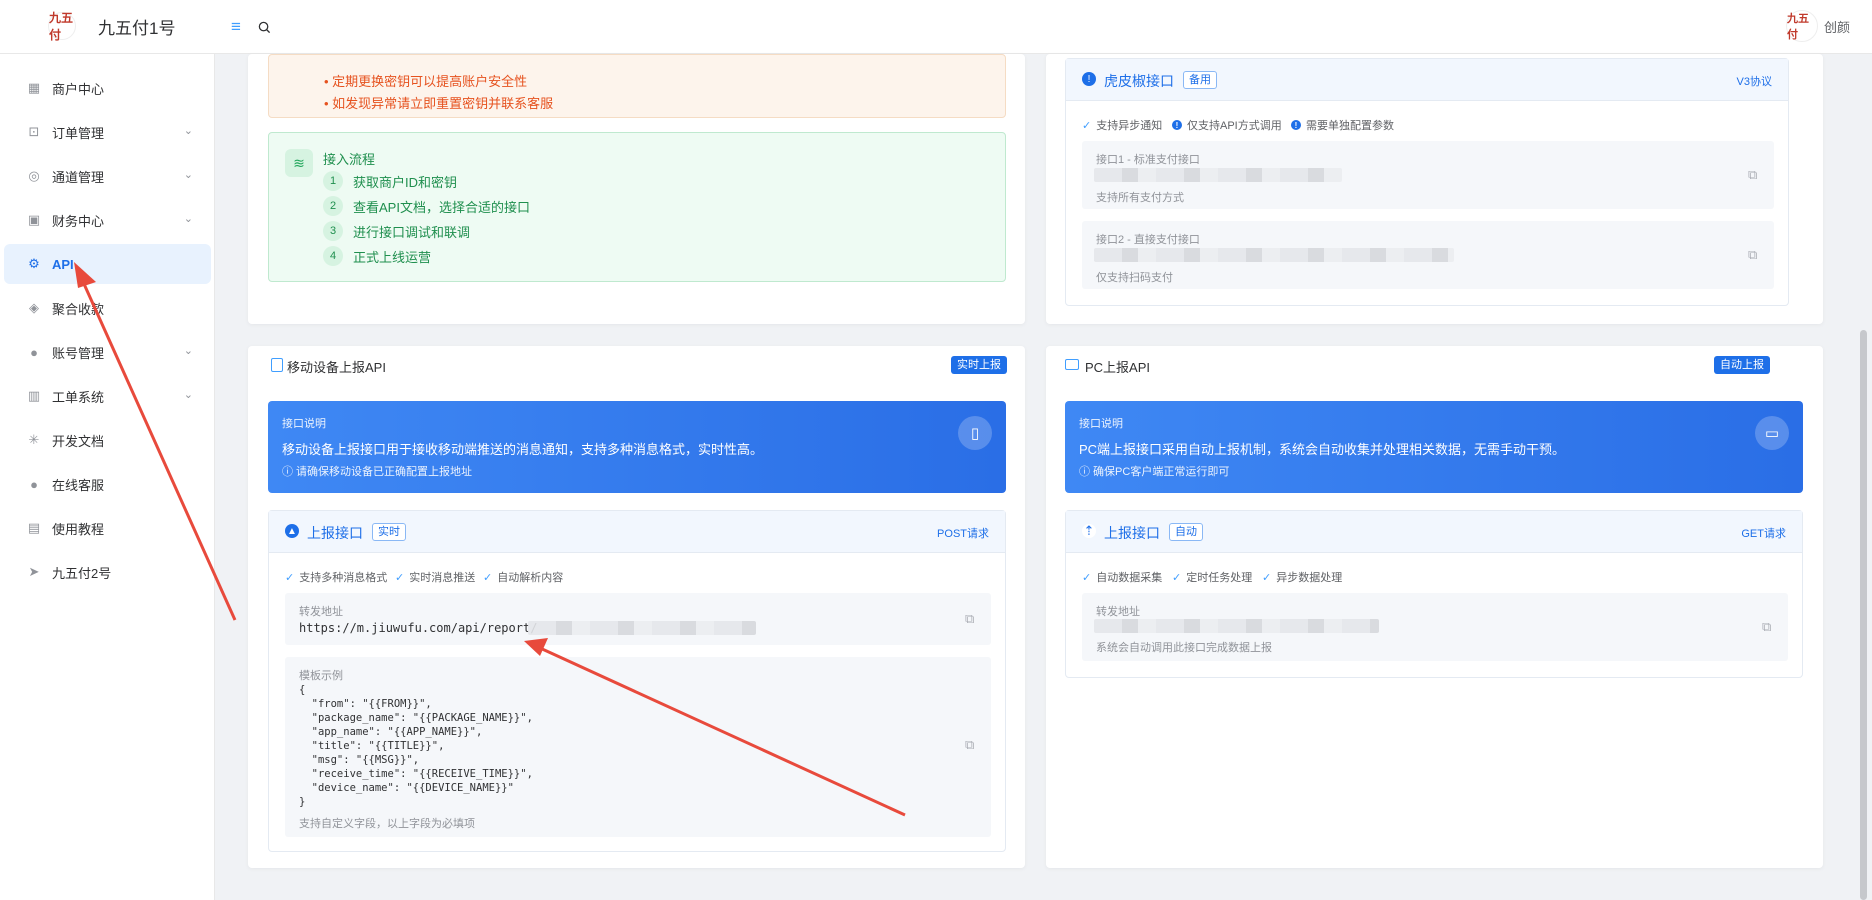 This screenshot has height=900, width=1872. I want to click on method-label: GET请求, so click(1763, 534).